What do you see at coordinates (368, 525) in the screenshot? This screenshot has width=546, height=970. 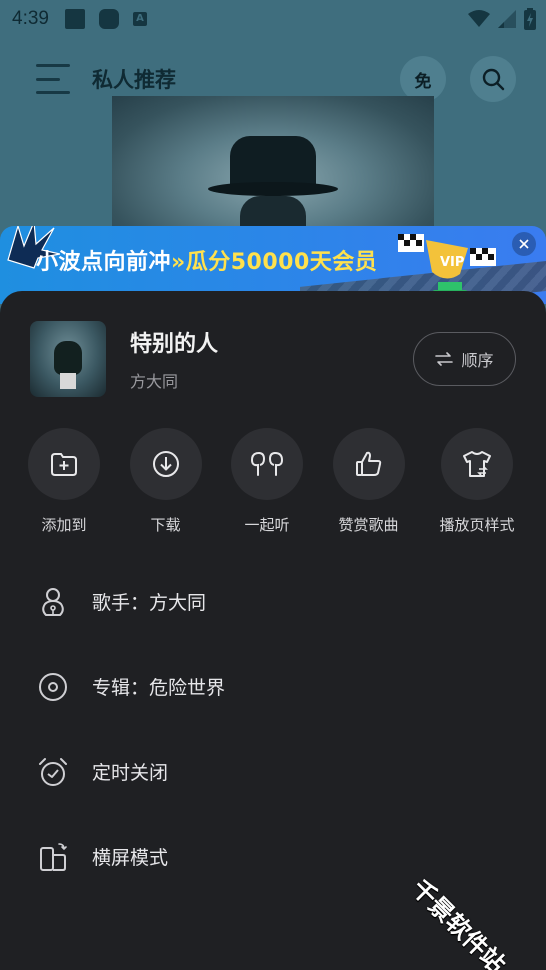 I see `appreciate-label: 赞赏歌曲` at bounding box center [368, 525].